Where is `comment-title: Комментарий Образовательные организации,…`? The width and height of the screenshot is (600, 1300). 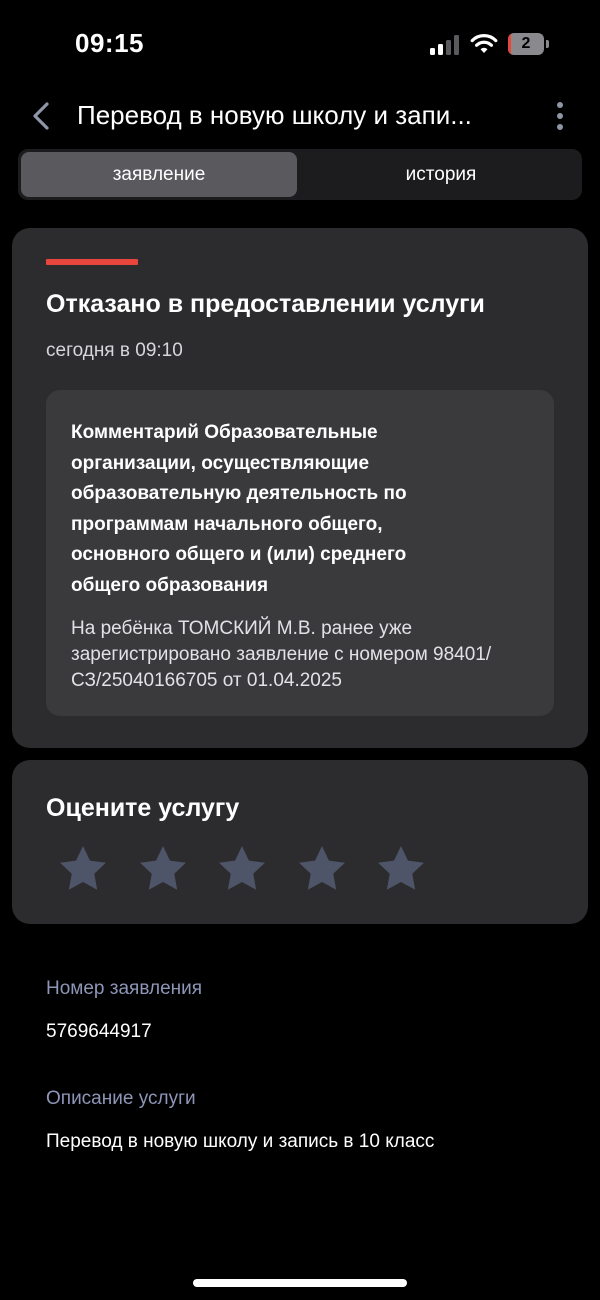
comment-title: Комментарий Образовательные организации,… is located at coordinates (239, 509).